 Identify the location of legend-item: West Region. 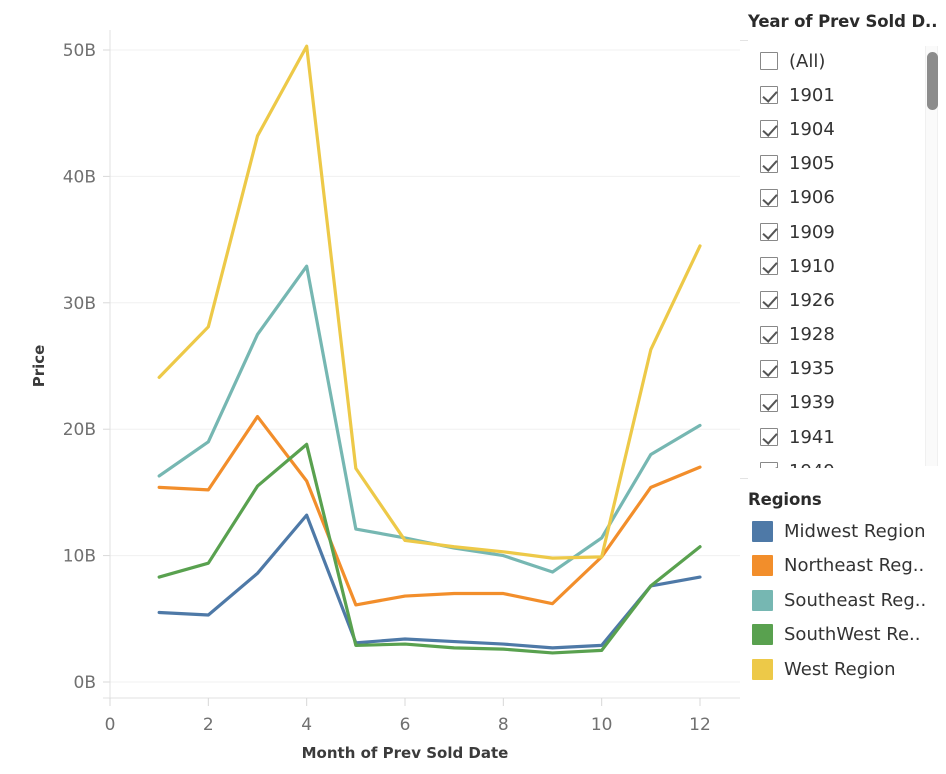
(847, 669).